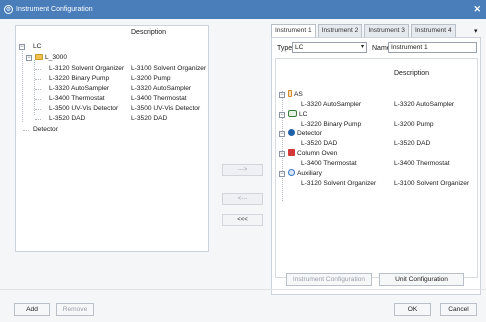 This screenshot has width=486, height=322. I want to click on oven-icon, so click(291, 152).